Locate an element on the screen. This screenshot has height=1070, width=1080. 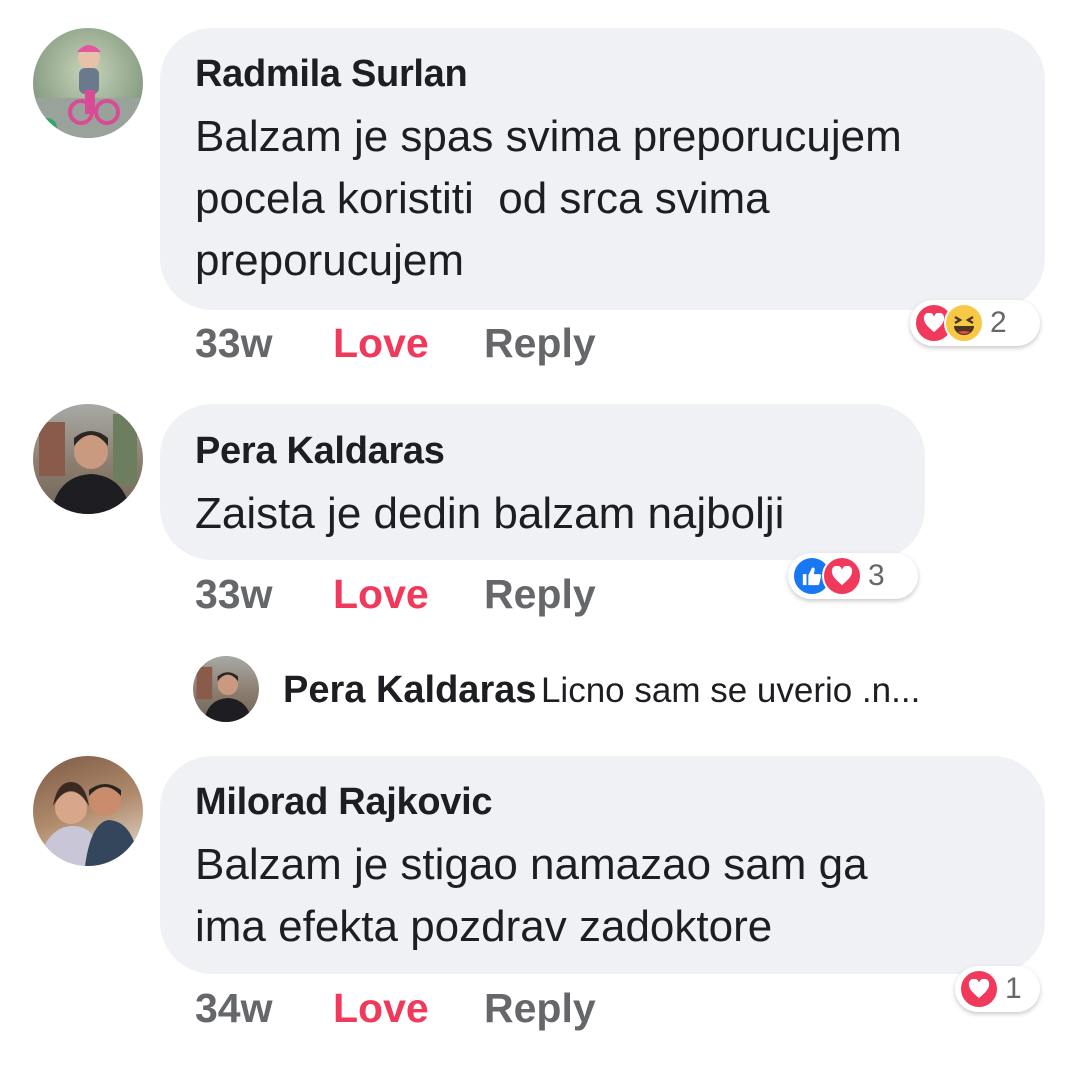
reply-avatar is located at coordinates (226, 689).